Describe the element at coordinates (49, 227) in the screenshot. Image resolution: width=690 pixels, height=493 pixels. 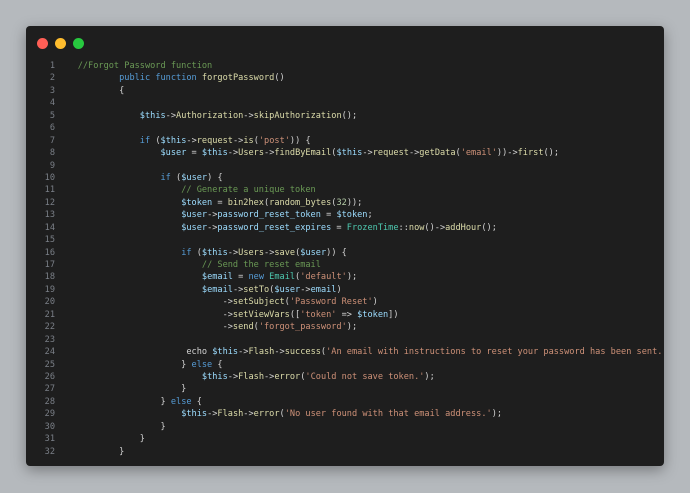
I see `line-number: 14` at that location.